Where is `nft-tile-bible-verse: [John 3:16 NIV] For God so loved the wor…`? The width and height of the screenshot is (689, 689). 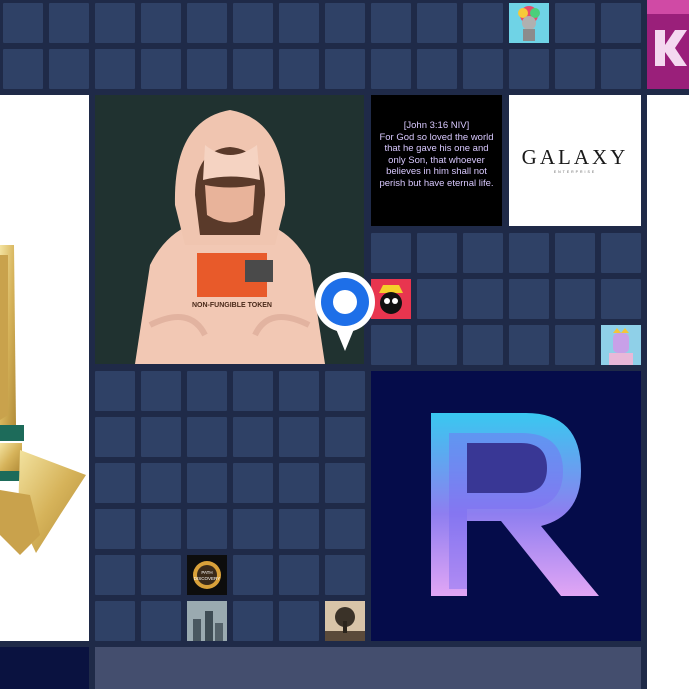 nft-tile-bible-verse: [John 3:16 NIV] For God so loved the wor… is located at coordinates (436, 160).